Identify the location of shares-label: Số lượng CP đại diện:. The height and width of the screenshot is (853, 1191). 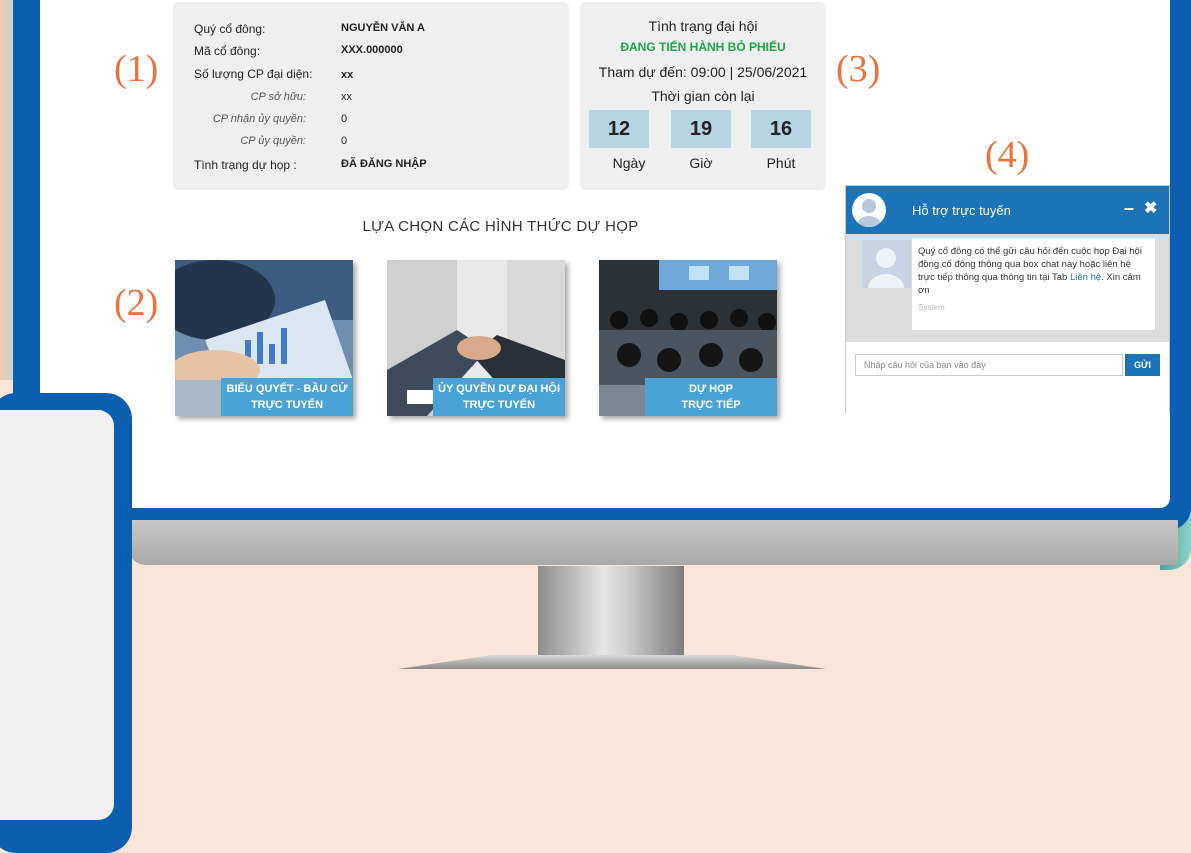
(253, 74).